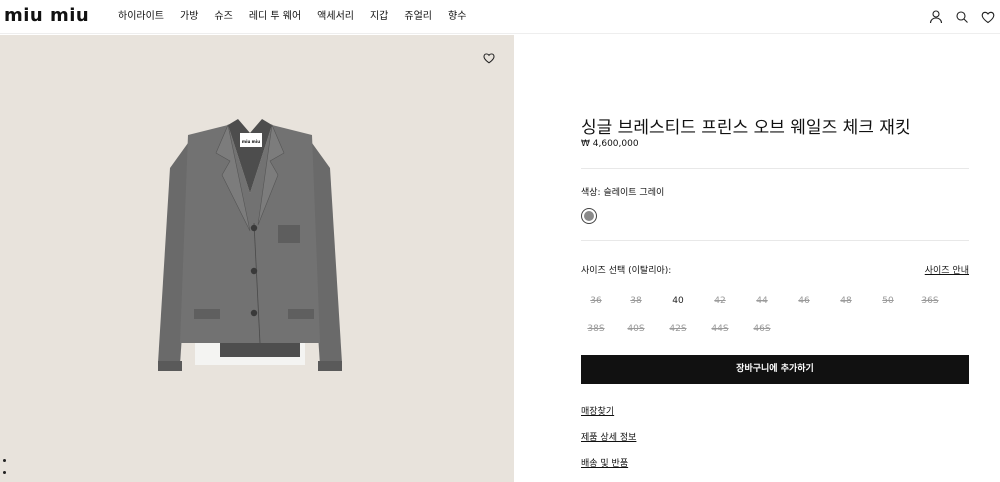  I want to click on size-option: 36, so click(596, 301).